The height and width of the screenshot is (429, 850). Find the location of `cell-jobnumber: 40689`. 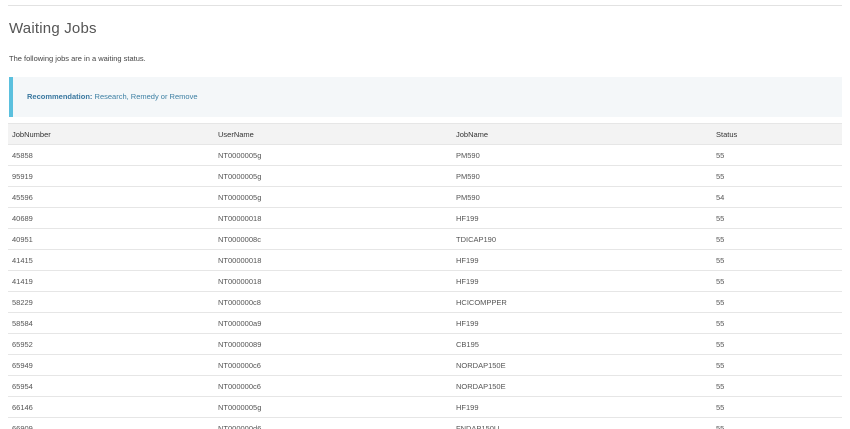

cell-jobnumber: 40689 is located at coordinates (111, 218).